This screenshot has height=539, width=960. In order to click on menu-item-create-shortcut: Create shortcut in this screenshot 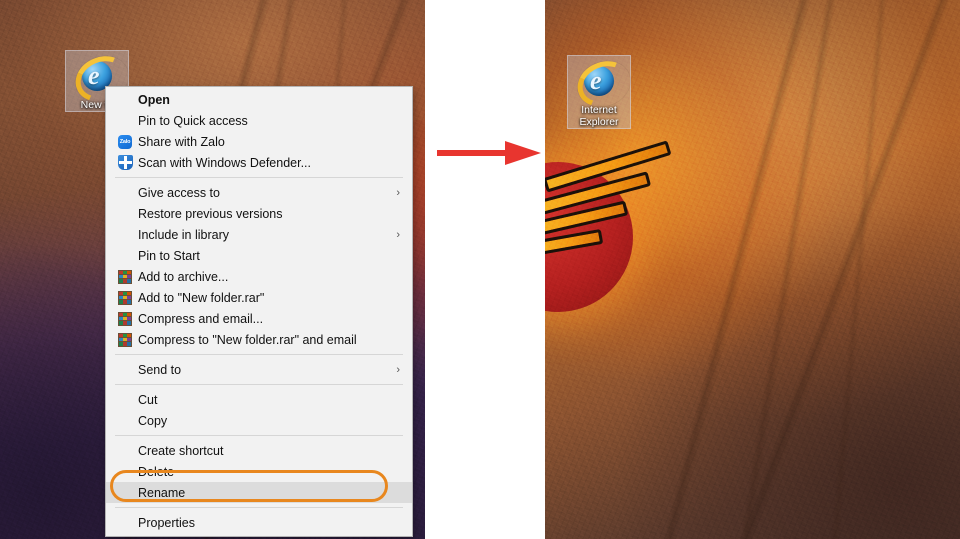, I will do `click(259, 450)`.